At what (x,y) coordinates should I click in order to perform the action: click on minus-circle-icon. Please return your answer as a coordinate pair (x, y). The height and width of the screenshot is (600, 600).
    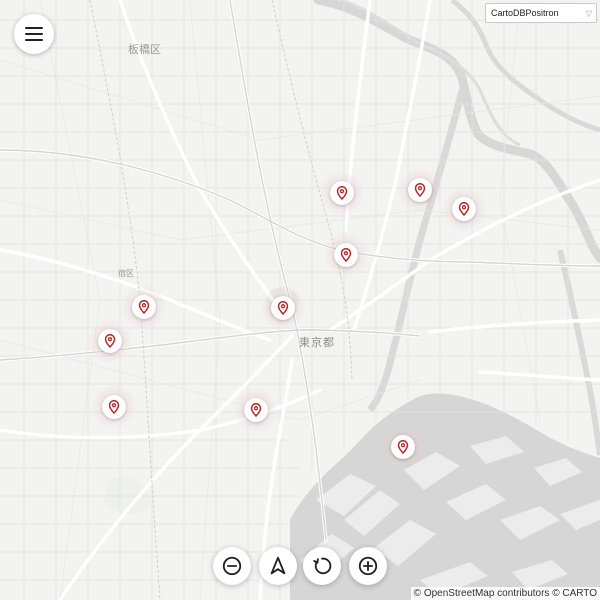
    Looking at the image, I should click on (232, 566).